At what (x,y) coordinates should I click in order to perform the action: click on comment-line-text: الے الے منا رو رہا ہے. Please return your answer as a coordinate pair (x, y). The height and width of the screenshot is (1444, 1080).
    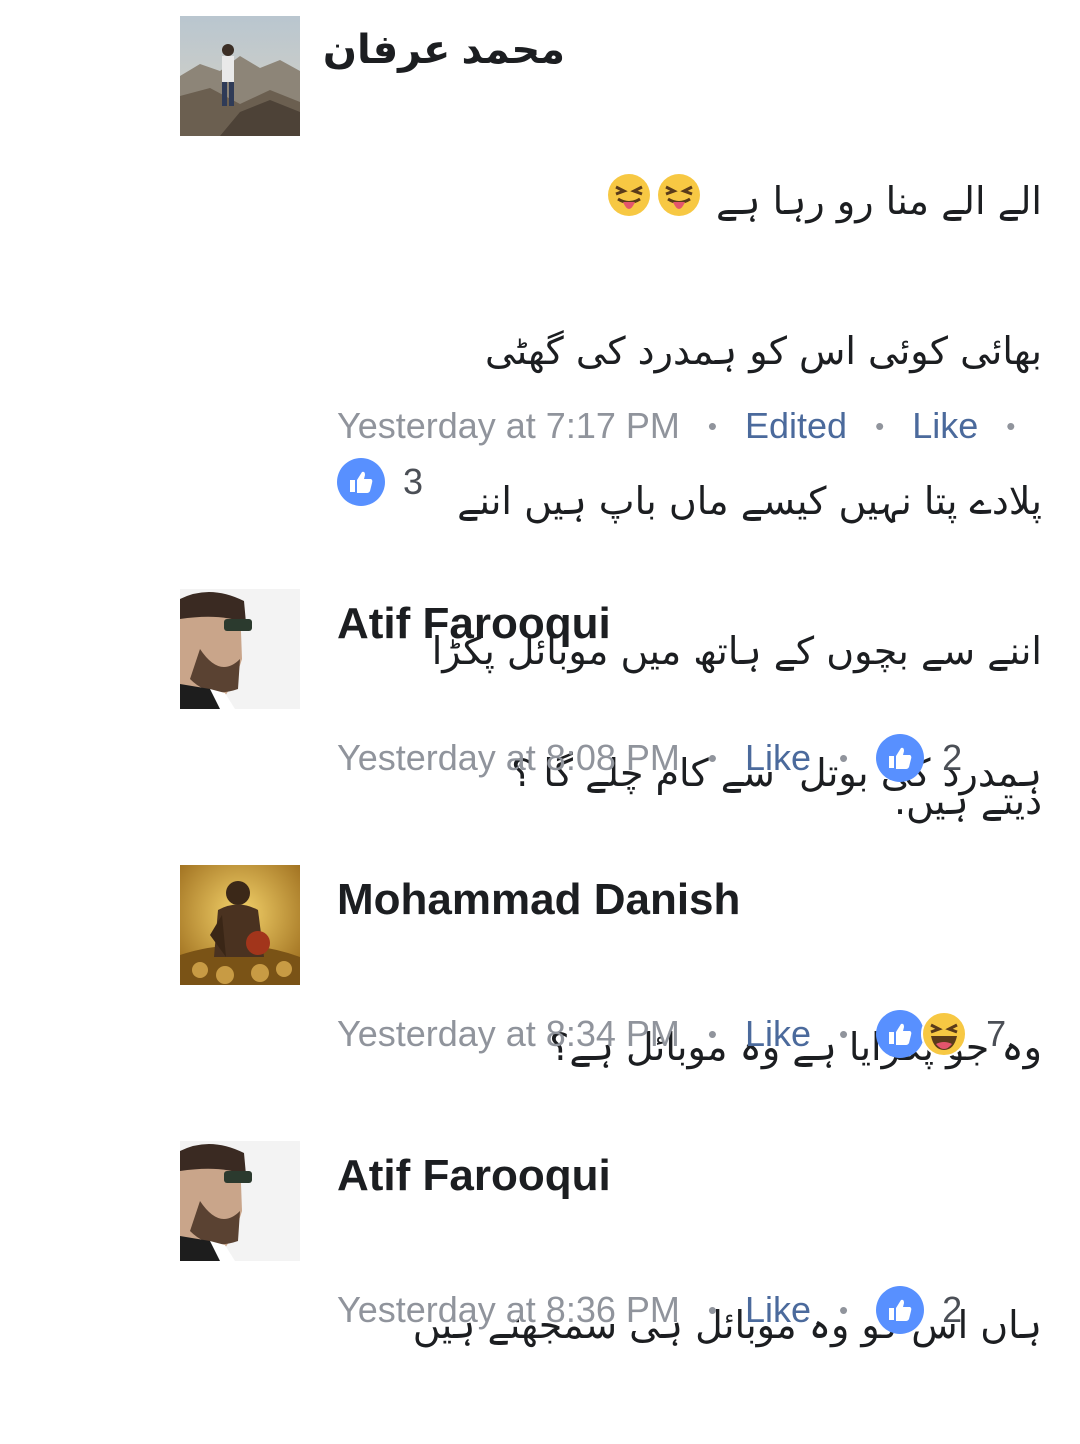
    Looking at the image, I should click on (878, 201).